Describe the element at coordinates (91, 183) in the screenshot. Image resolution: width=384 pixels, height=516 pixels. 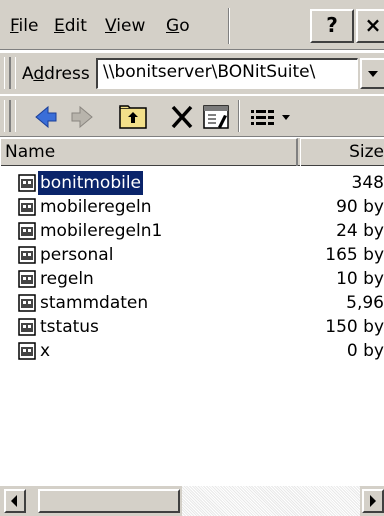
I see `file-name: bonitmobile` at that location.